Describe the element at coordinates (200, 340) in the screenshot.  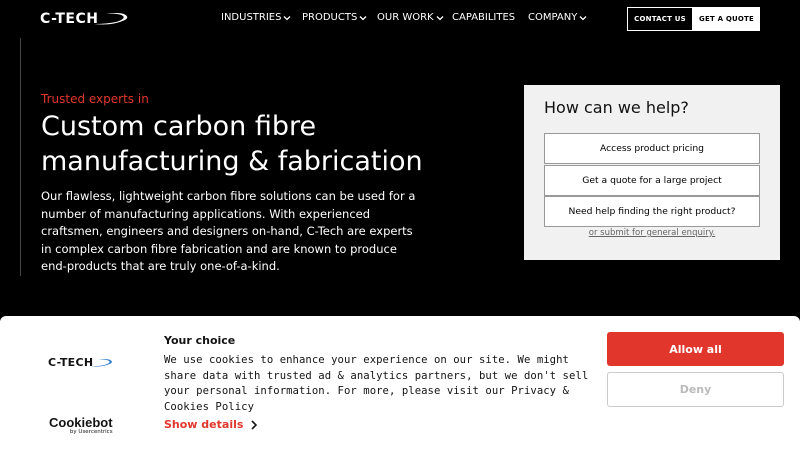
I see `cookie-title: Your choice` at that location.